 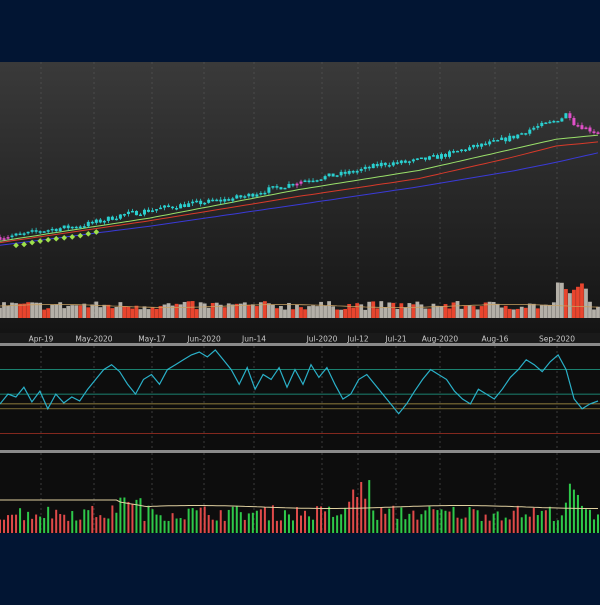 What do you see at coordinates (300, 31) in the screenshot?
I see `top-frame` at bounding box center [300, 31].